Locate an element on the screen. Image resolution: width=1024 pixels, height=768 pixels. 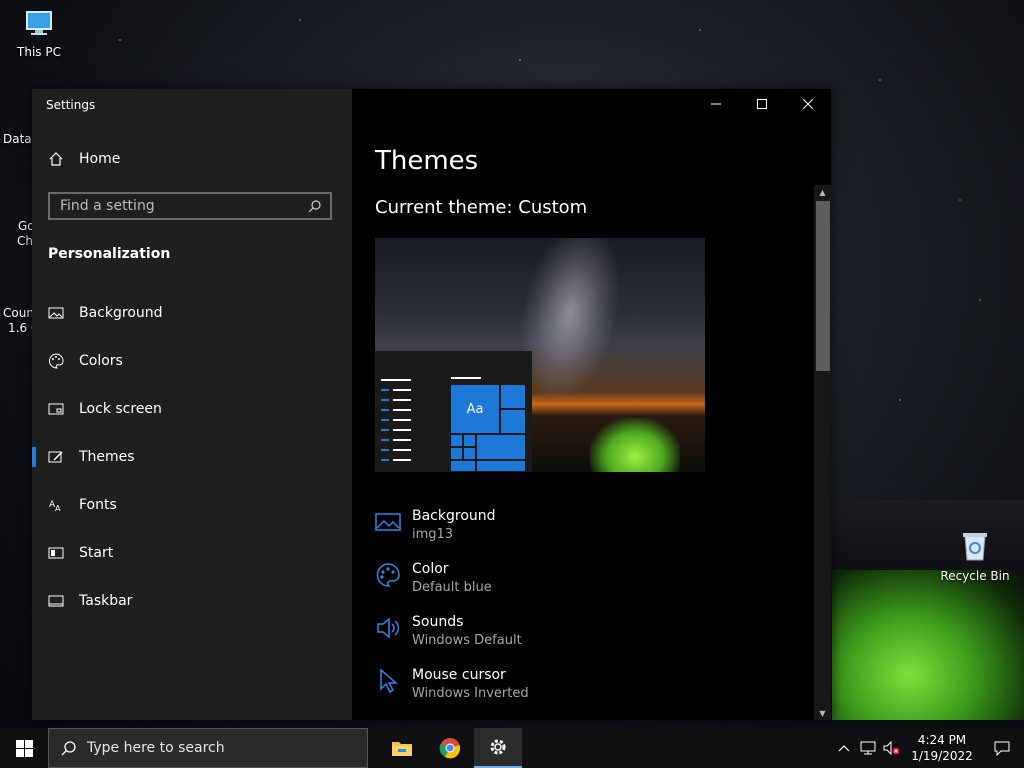
sidebar-item-lock-screen: Lock screen is located at coordinates (192, 409).